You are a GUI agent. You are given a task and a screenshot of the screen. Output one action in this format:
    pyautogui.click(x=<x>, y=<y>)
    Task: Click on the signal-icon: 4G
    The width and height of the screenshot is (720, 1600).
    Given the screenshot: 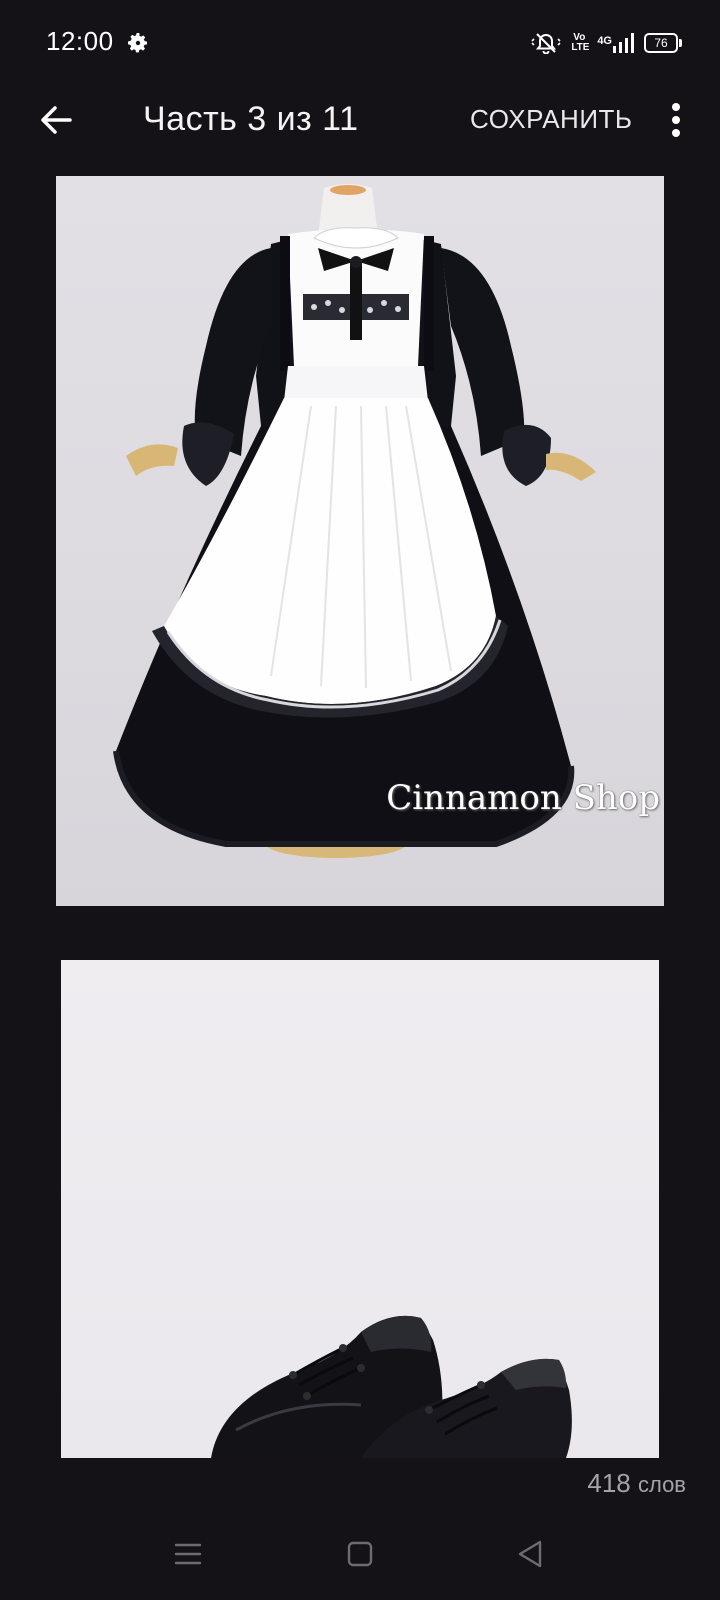 What is the action you would take?
    pyautogui.click(x=615, y=43)
    